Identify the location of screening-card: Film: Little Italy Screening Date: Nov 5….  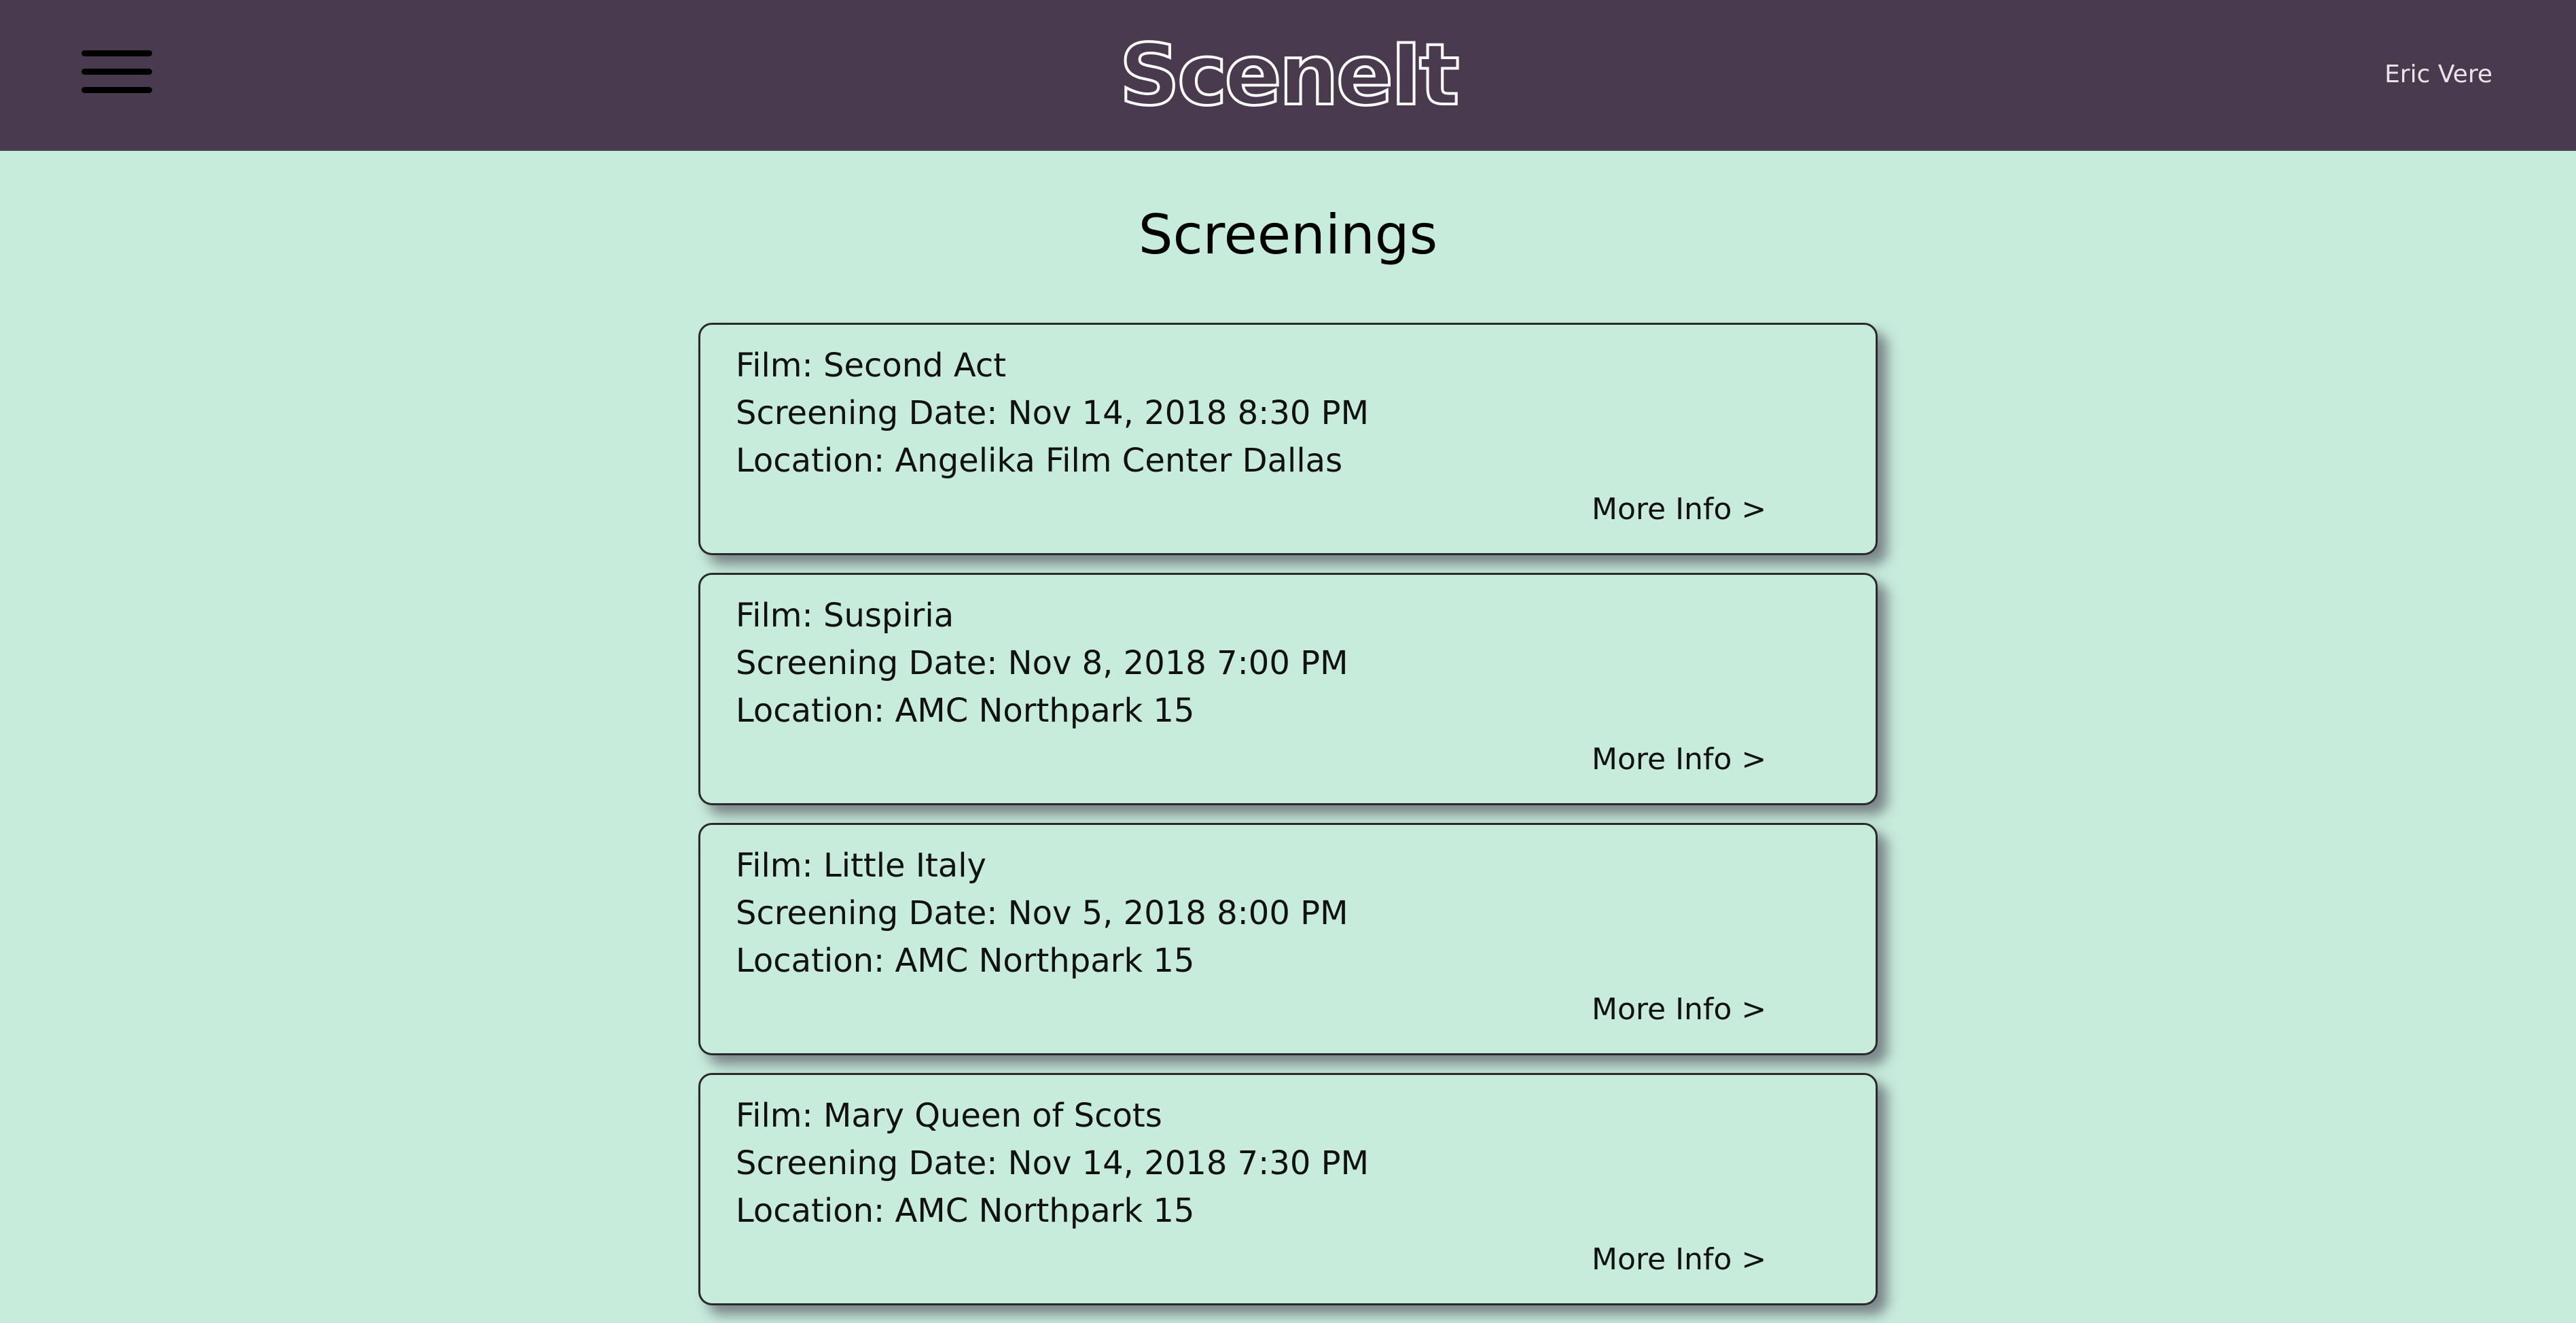
(1288, 939).